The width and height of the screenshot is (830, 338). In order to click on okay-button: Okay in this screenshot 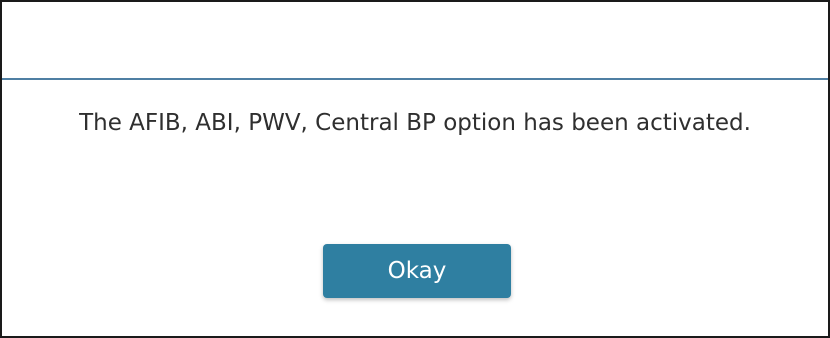, I will do `click(417, 271)`.